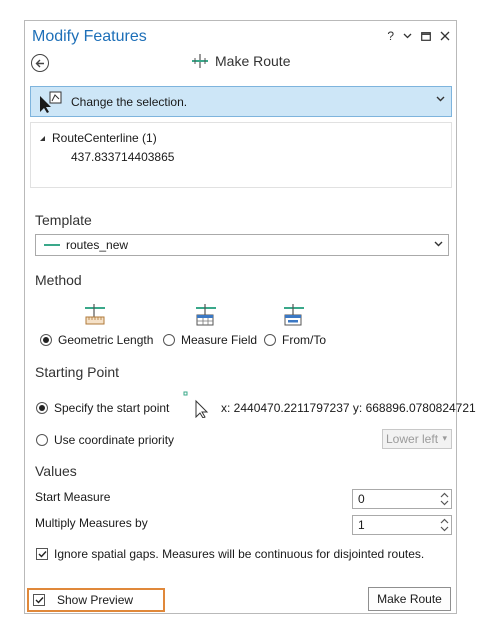 Image resolution: width=479 pixels, height=635 pixels. I want to click on template-swatch, so click(52, 245).